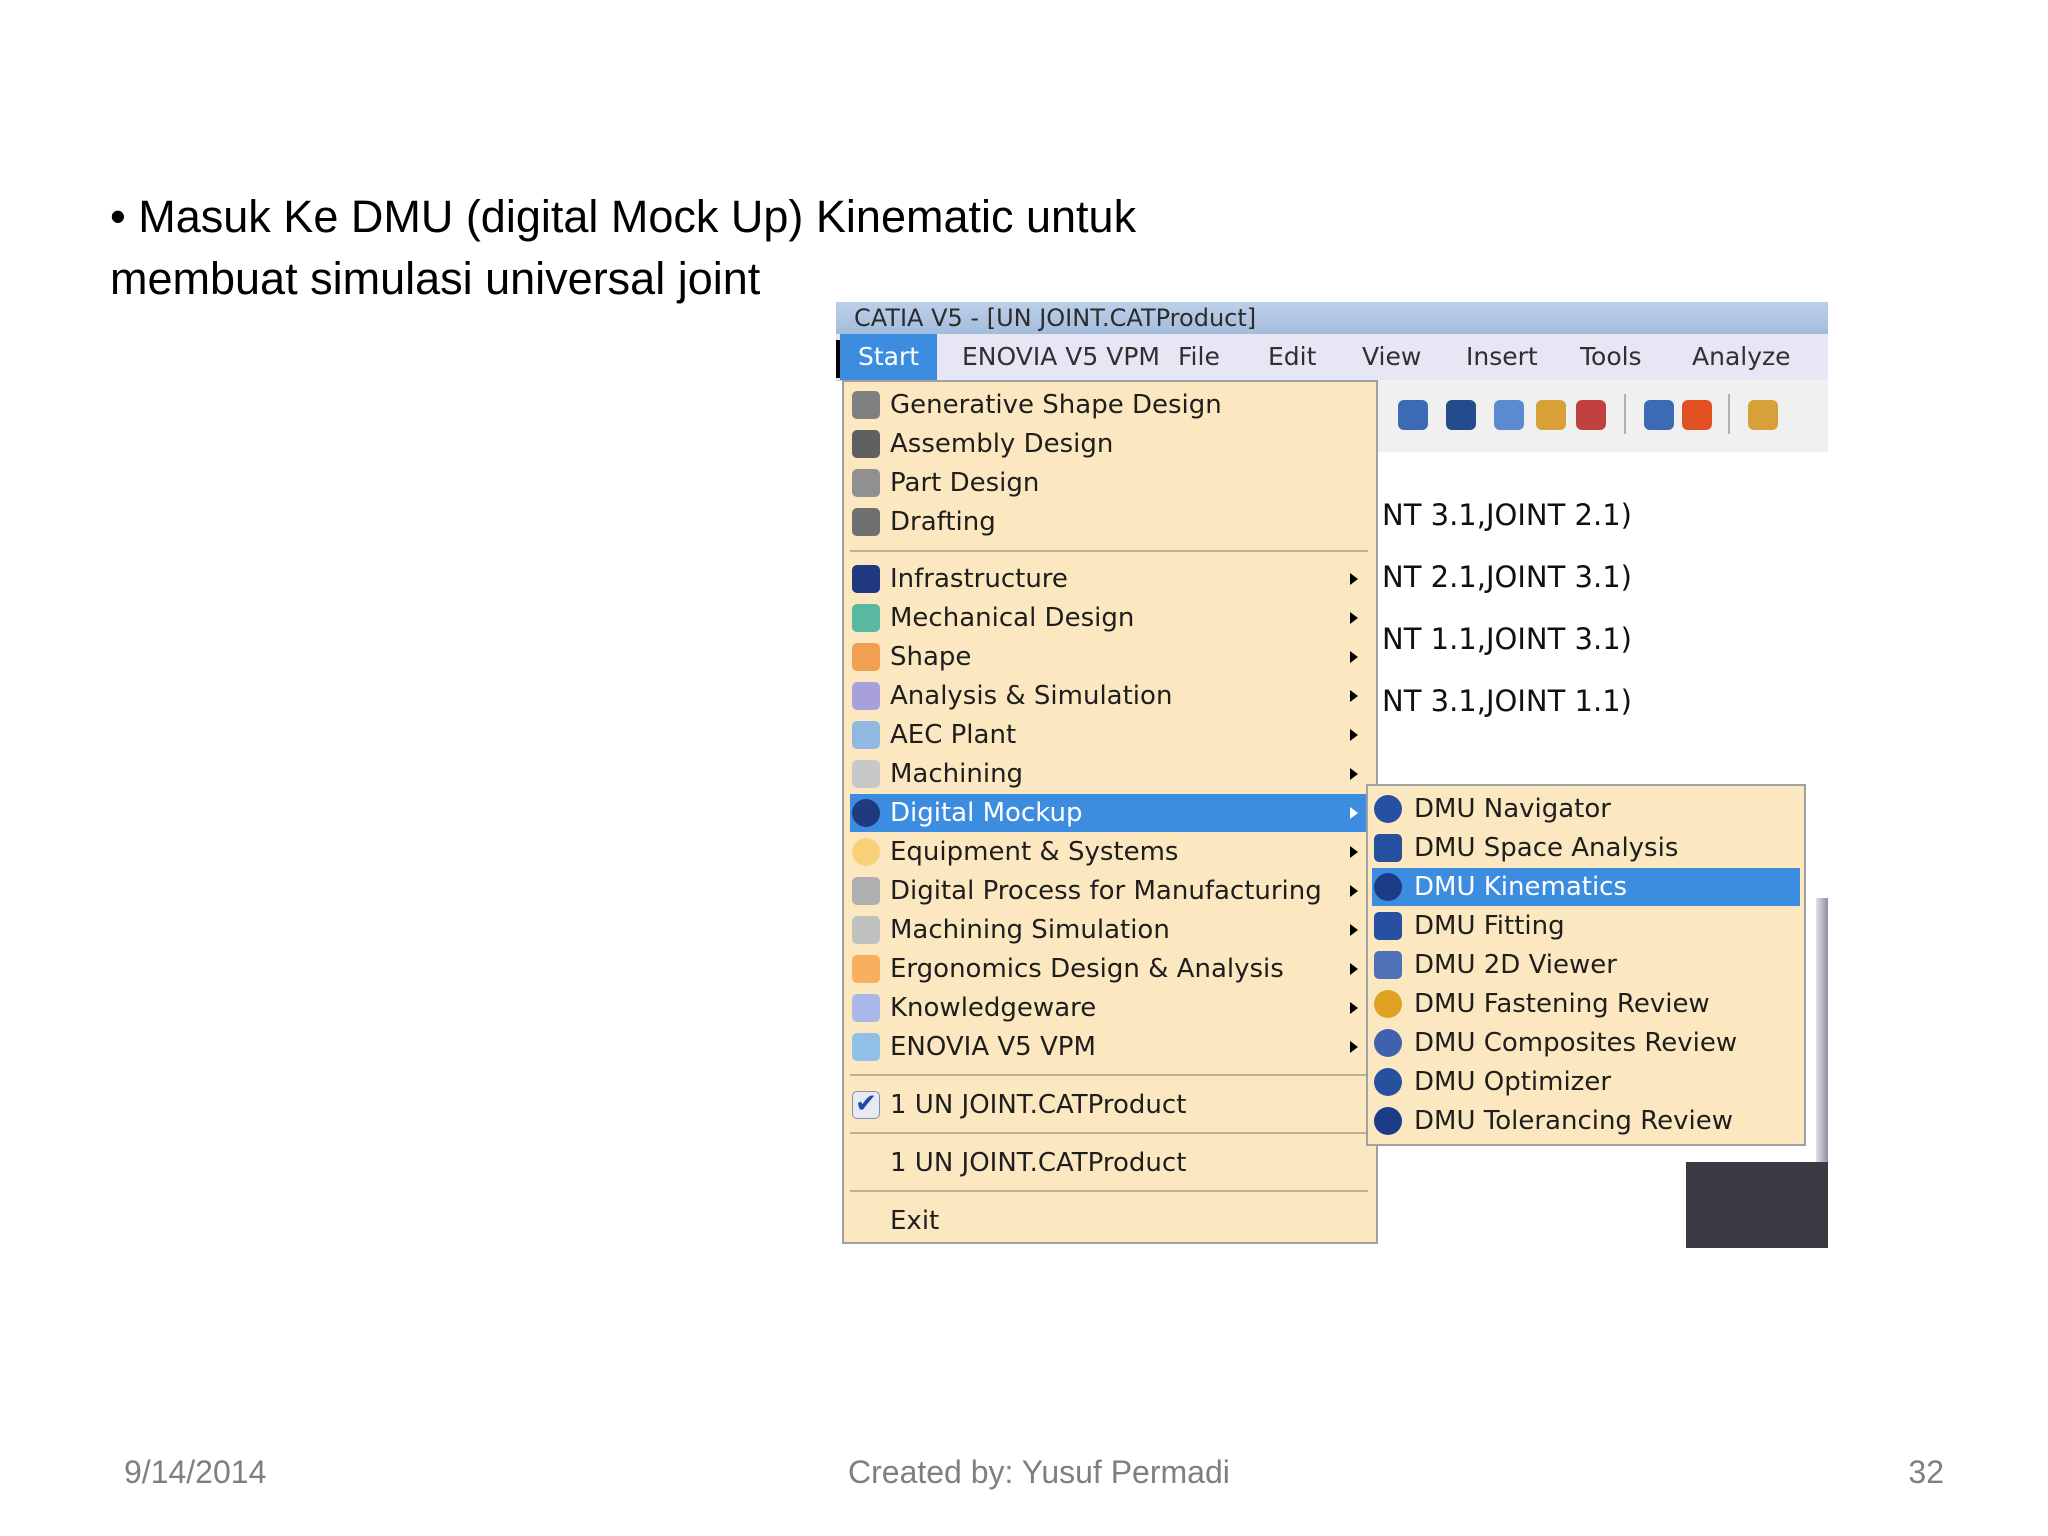 The image size is (2048, 1536). I want to click on dmu-fastening-review-icon, so click(1388, 1004).